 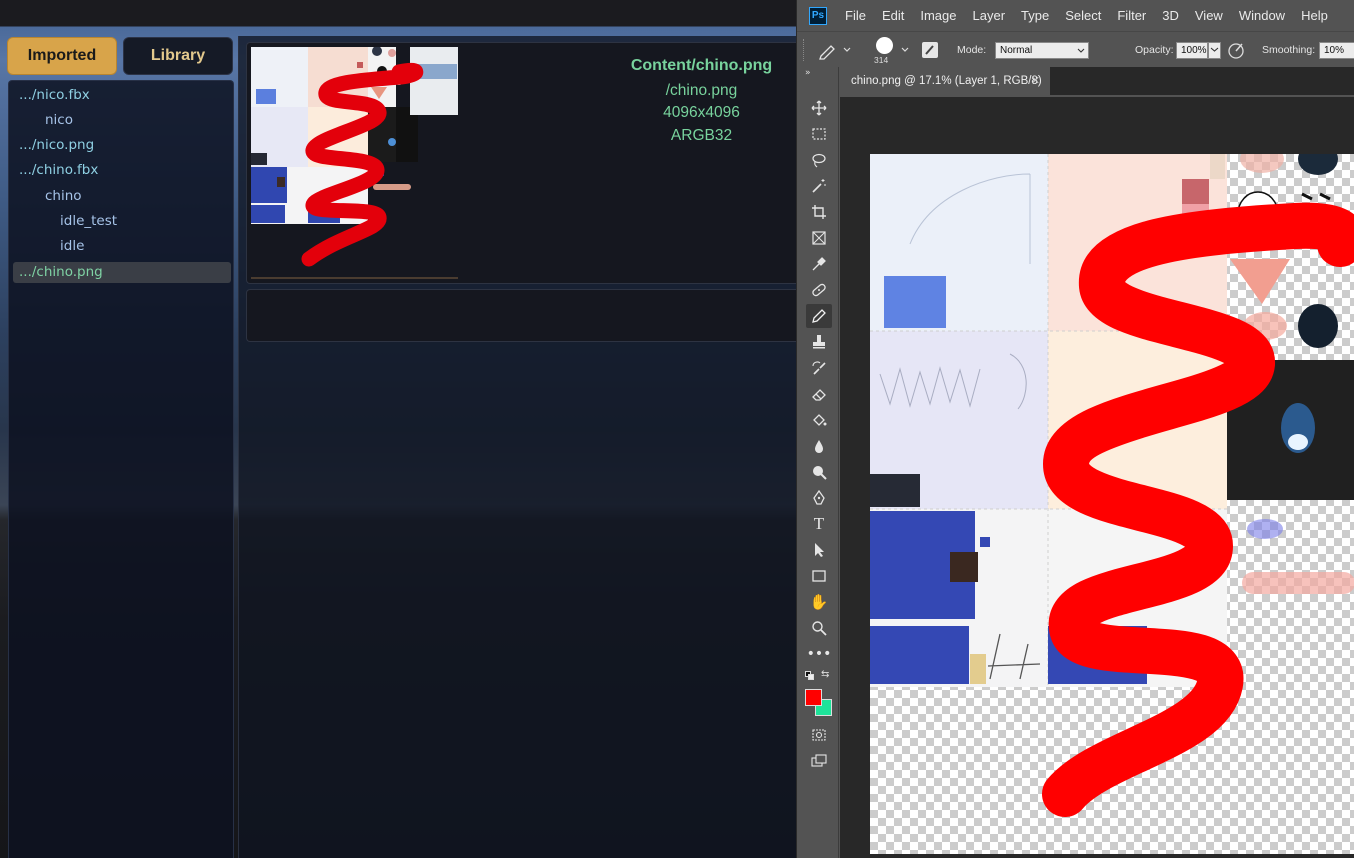 What do you see at coordinates (819, 212) in the screenshot?
I see `crop-icon` at bounding box center [819, 212].